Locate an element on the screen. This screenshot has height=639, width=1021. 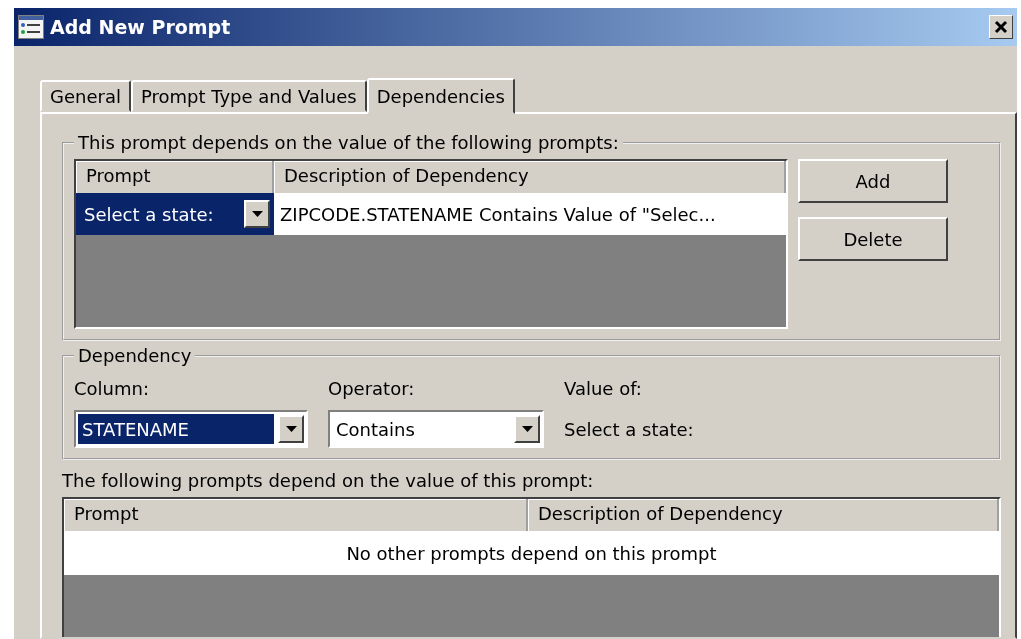
dependents-caption: The following prompts depend on the value of this prompt: is located at coordinates (328, 480).